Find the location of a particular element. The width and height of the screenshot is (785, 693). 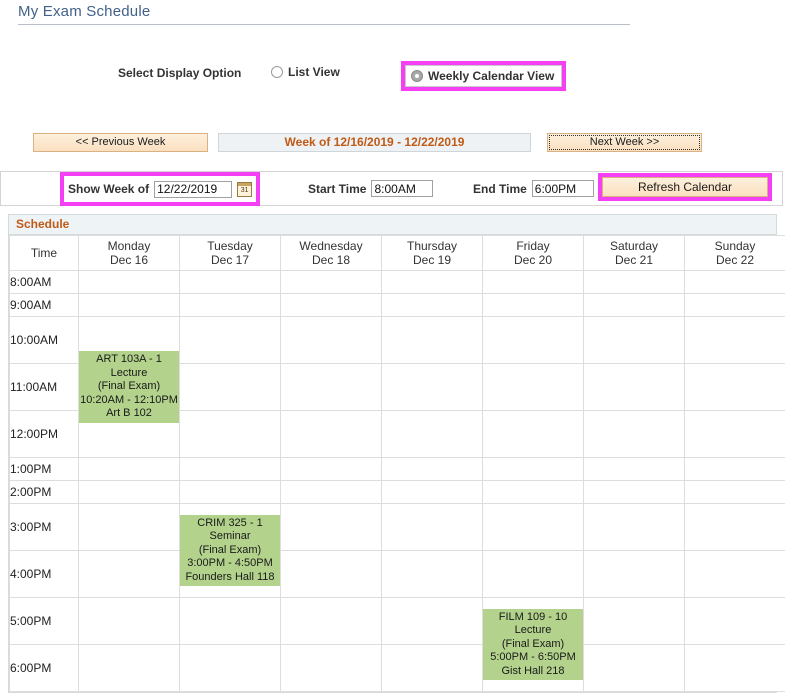

column-header-sunday: Sunday Dec 22 is located at coordinates (735, 253).